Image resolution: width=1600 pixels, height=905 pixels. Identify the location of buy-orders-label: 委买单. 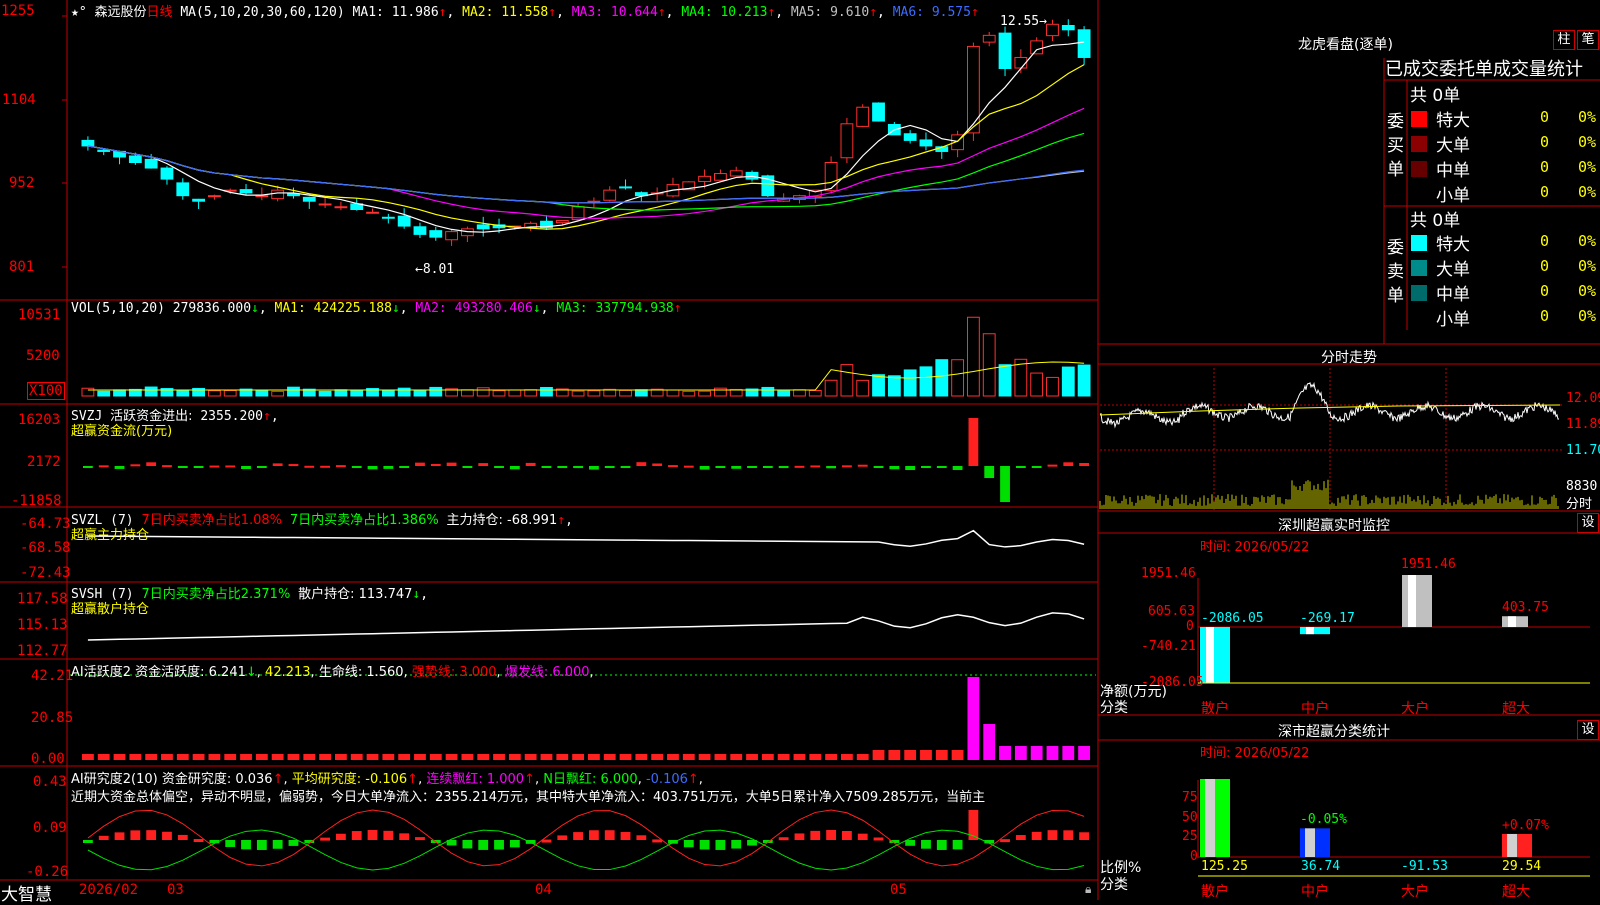
(1395, 146).